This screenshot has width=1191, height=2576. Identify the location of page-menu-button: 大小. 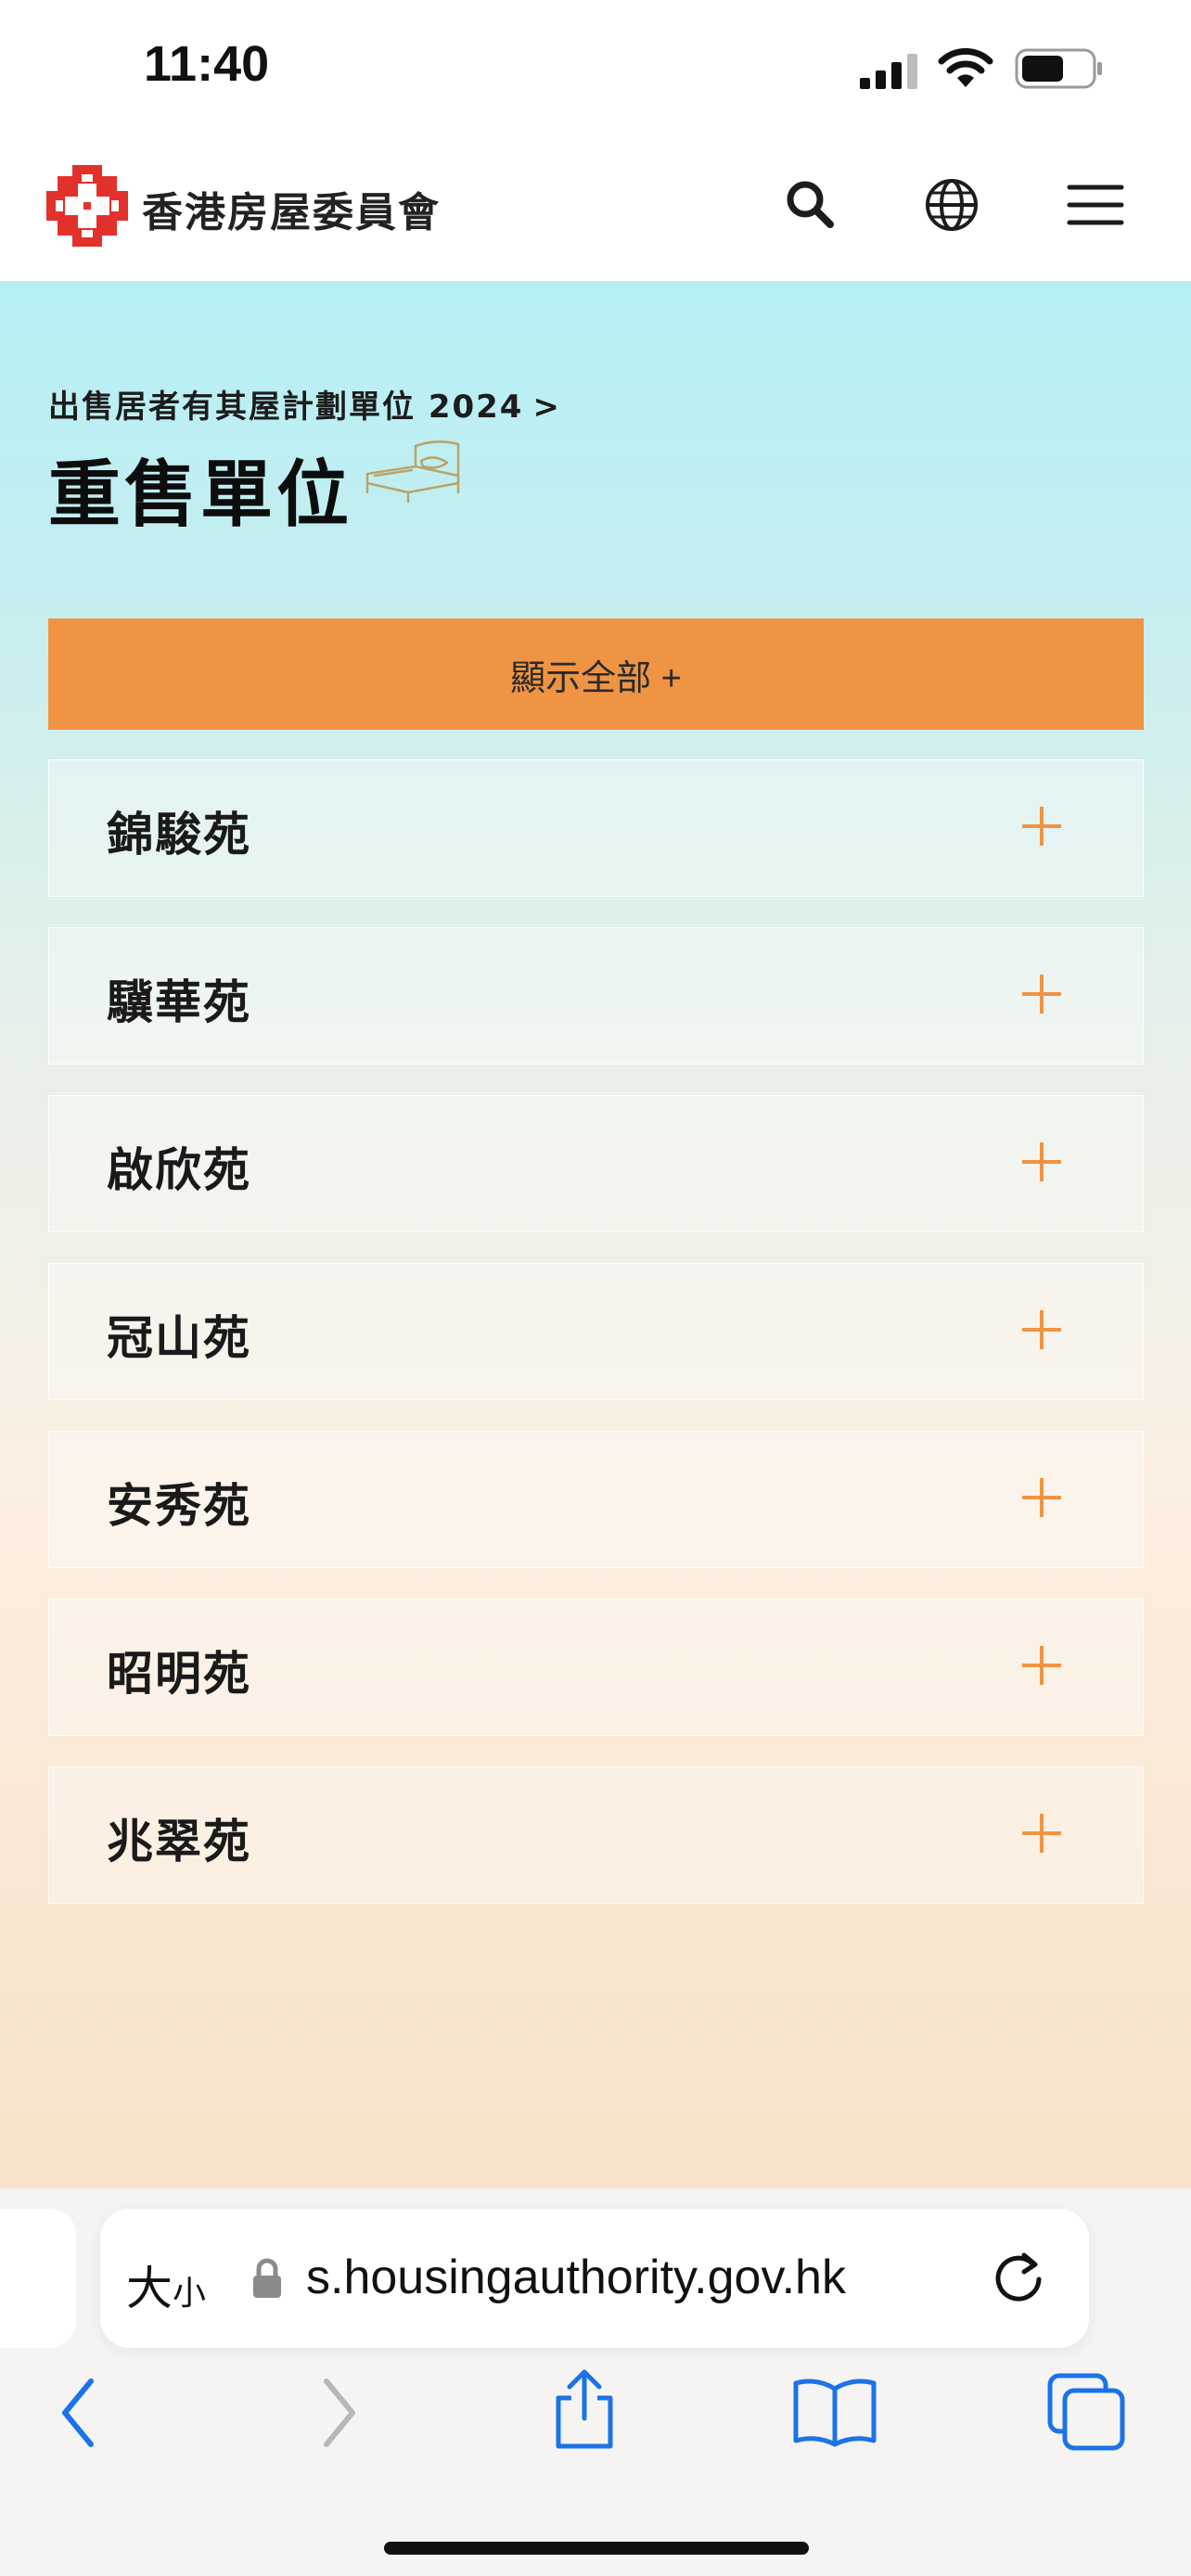
(166, 2285).